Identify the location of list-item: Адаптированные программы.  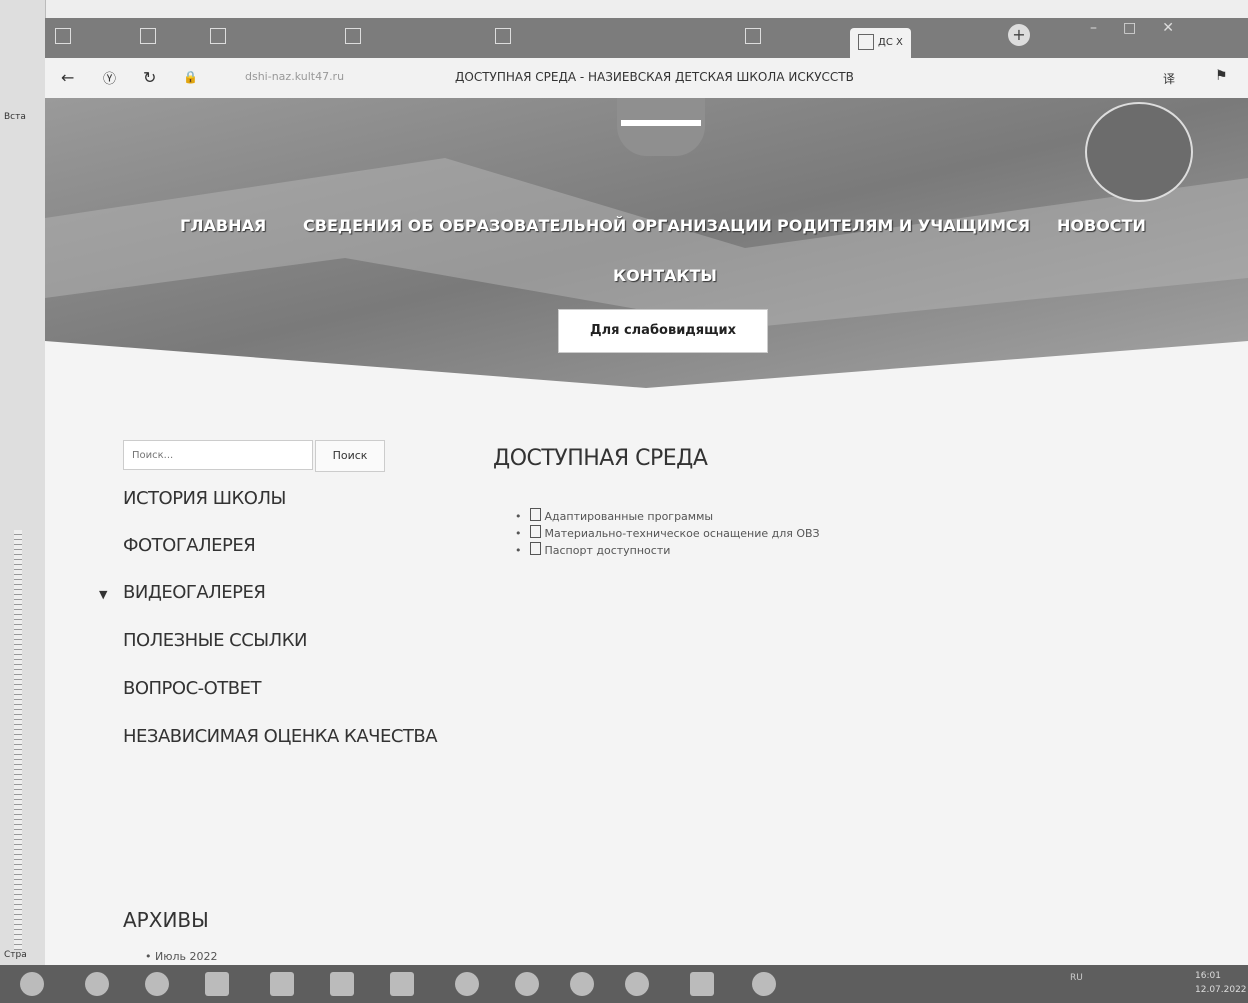
(667, 515).